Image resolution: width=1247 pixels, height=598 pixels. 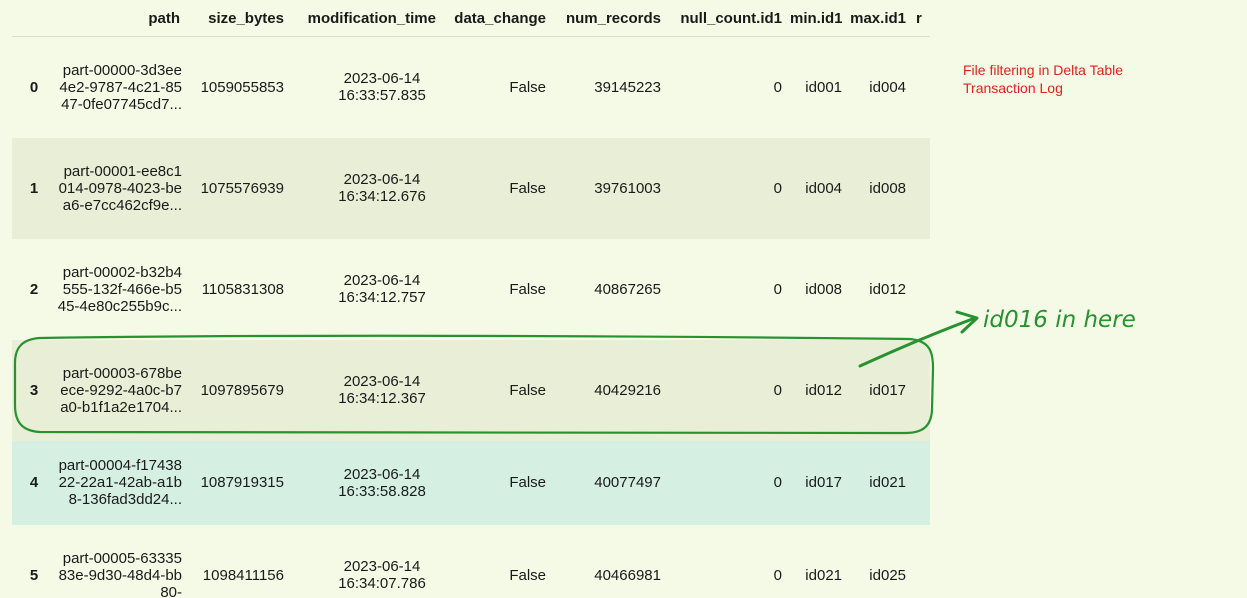 What do you see at coordinates (34, 390) in the screenshot?
I see `row-index: 3` at bounding box center [34, 390].